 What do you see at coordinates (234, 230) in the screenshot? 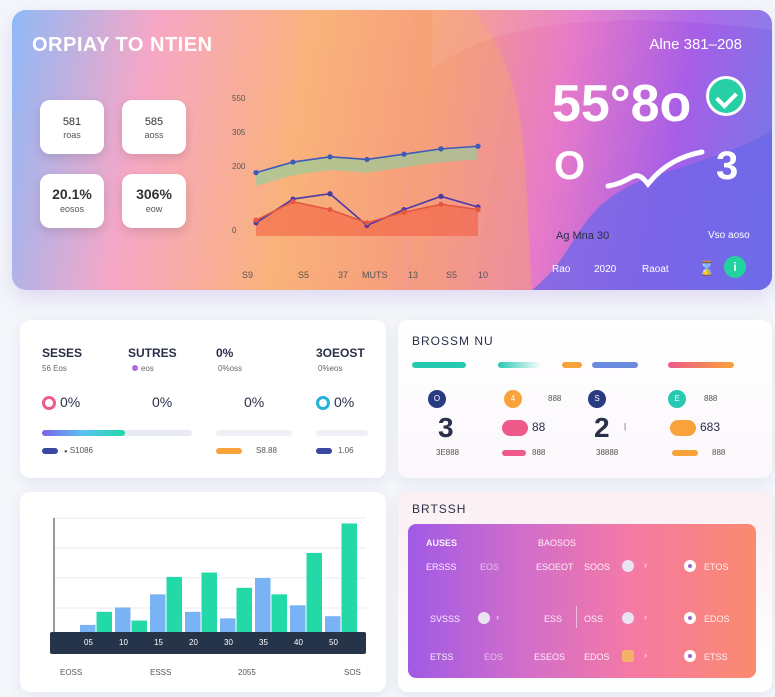
I see `y-tick: 0` at bounding box center [234, 230].